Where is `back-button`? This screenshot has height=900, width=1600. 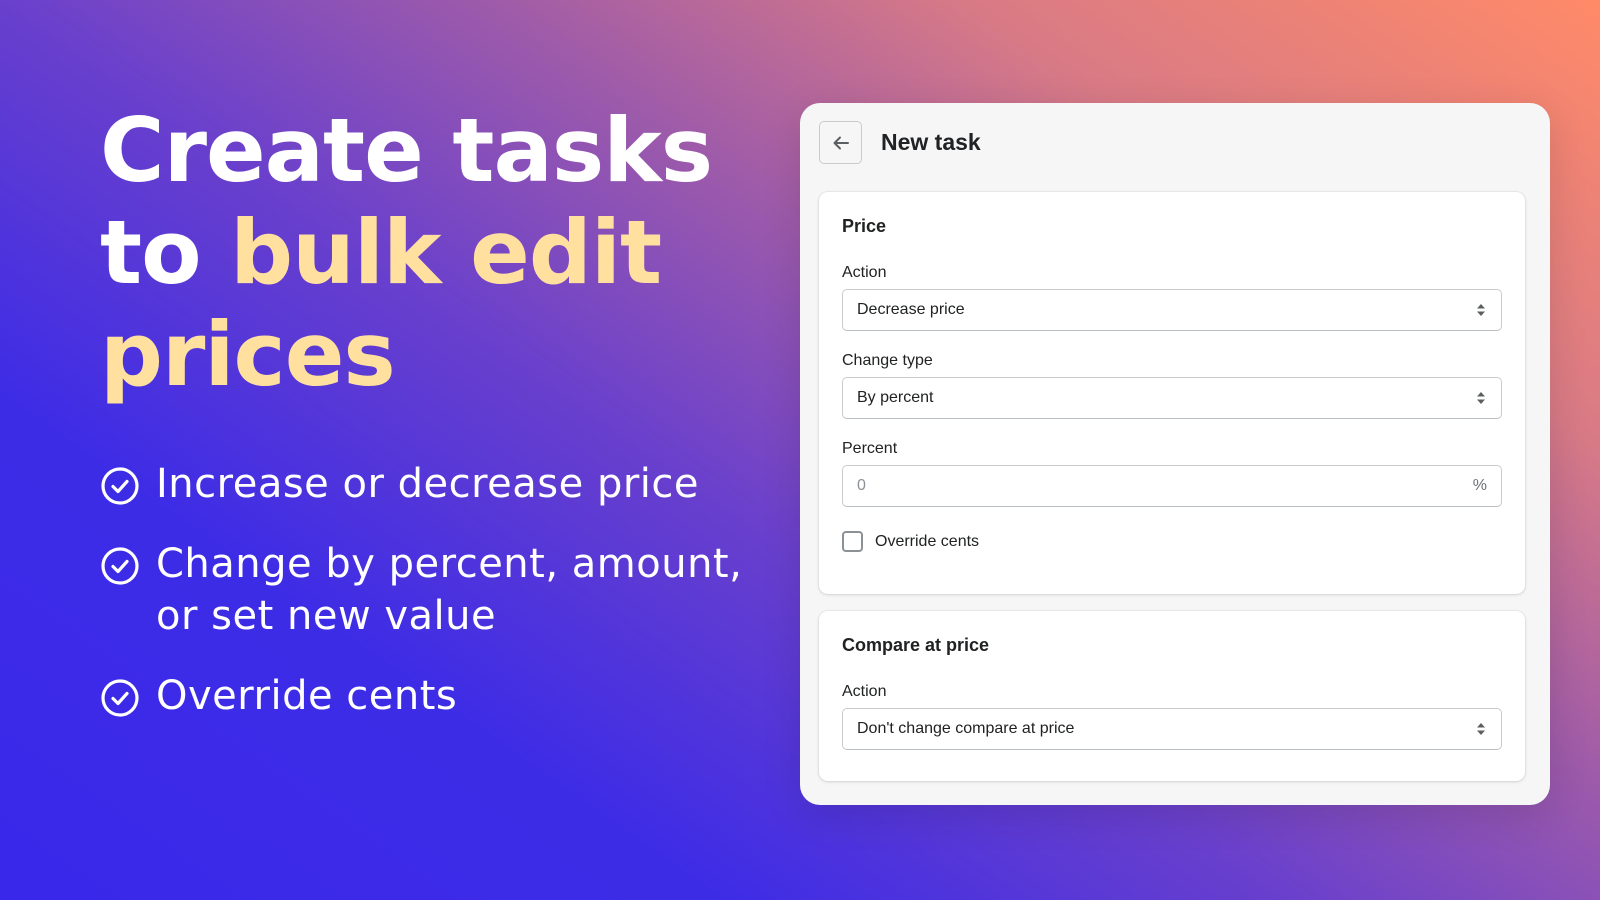 back-button is located at coordinates (840, 142).